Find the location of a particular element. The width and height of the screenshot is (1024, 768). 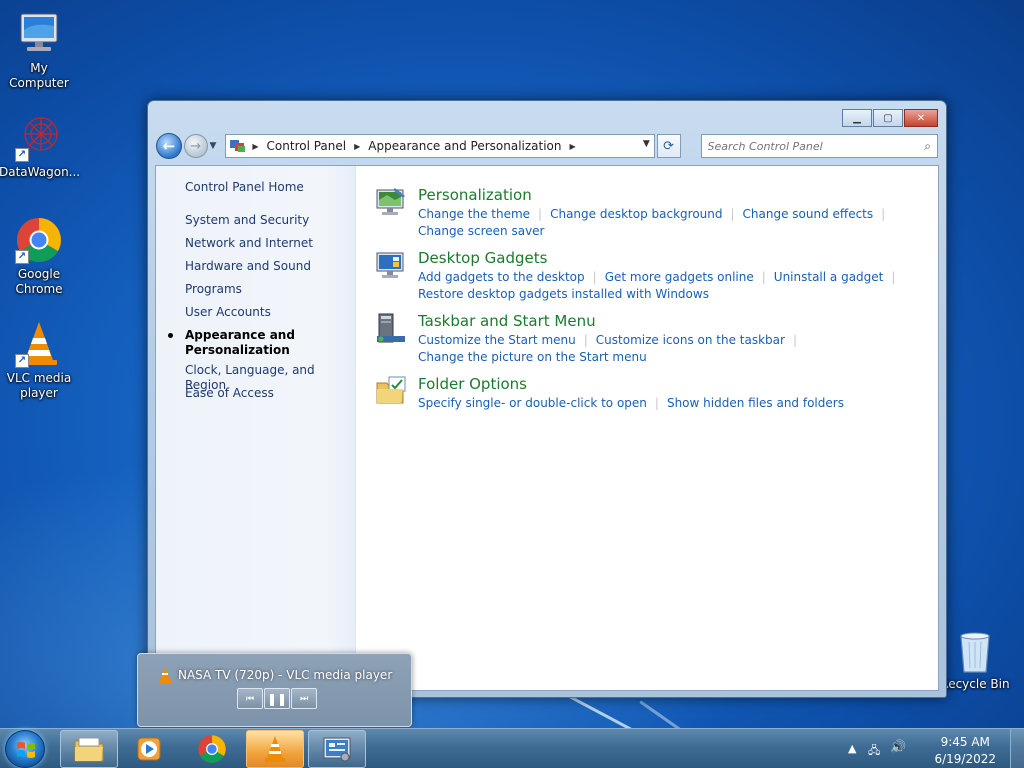

recent-pages-dropdown: ▼ is located at coordinates (216, 146).